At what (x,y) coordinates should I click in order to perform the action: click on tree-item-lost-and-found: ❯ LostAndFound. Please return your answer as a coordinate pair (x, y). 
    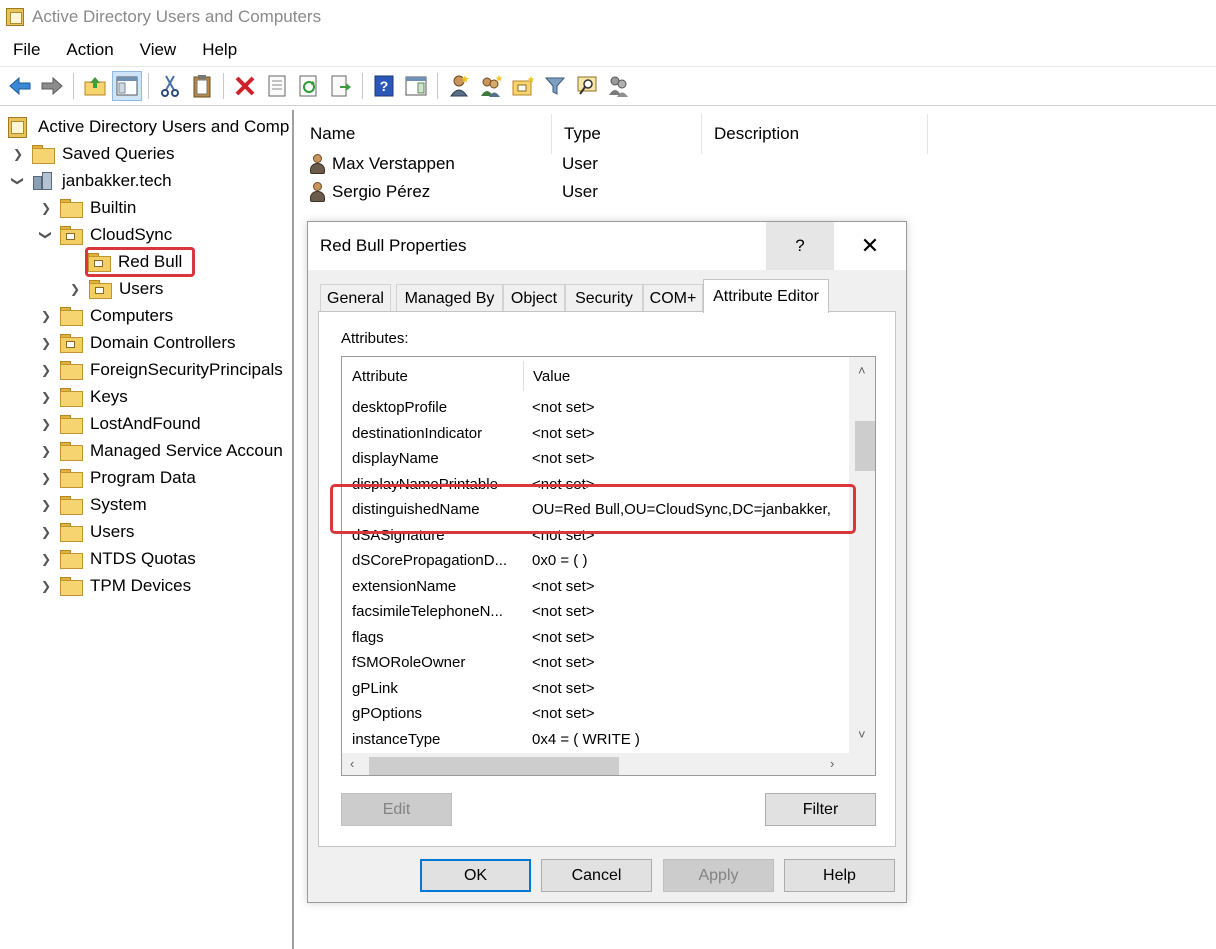
    Looking at the image, I should click on (119, 424).